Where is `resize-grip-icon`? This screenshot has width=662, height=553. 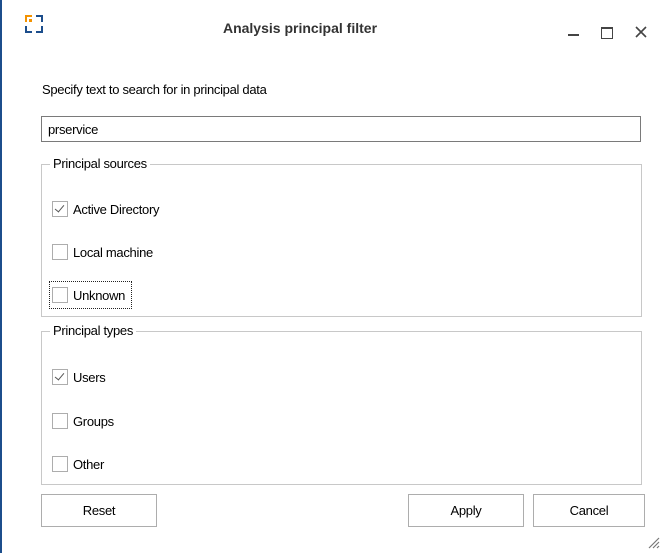
resize-grip-icon is located at coordinates (653, 542).